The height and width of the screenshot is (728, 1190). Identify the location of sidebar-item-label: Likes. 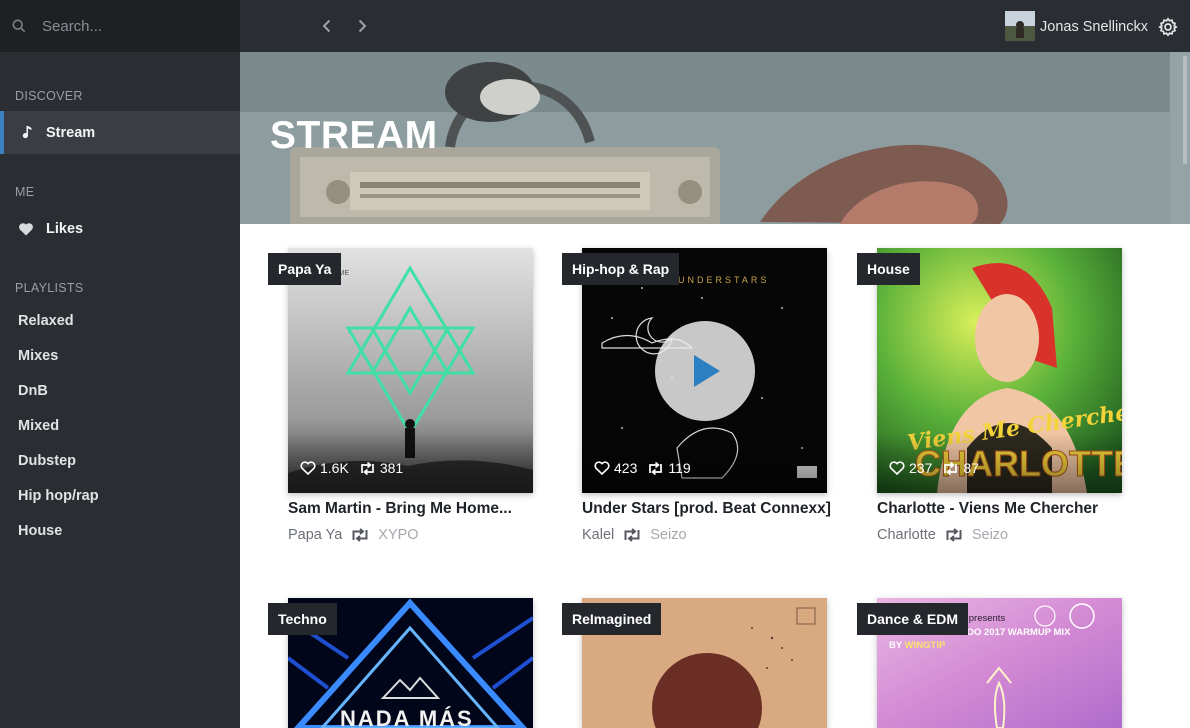
(65, 228).